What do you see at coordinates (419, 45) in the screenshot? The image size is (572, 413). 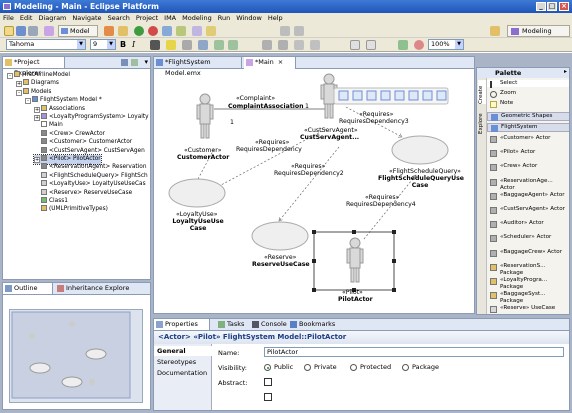 I see `zoom-icon` at bounding box center [419, 45].